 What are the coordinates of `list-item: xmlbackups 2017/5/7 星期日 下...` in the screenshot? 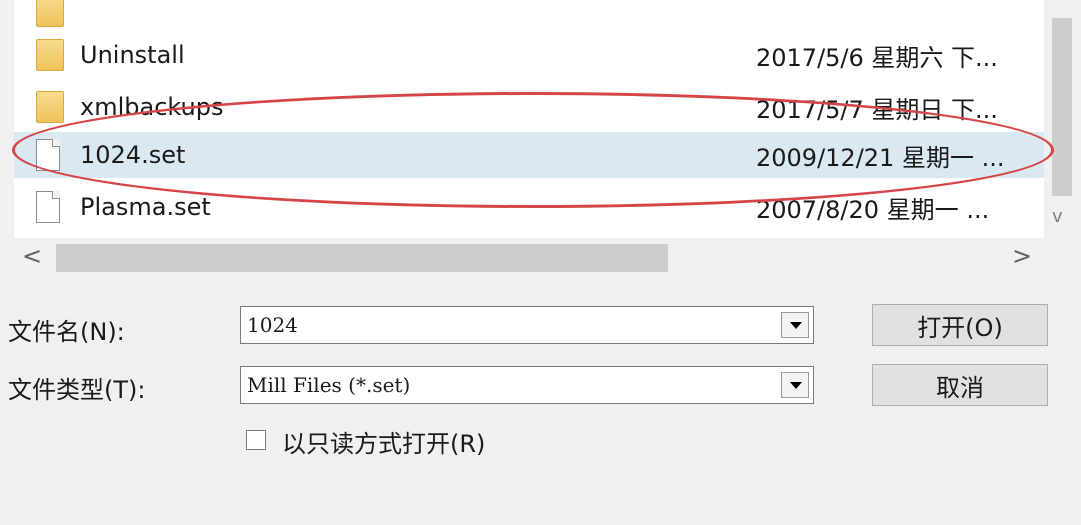 It's located at (529, 107).